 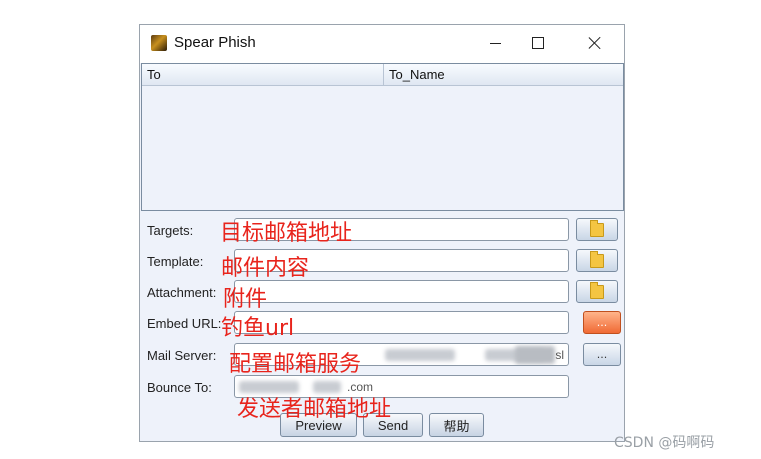 I want to click on attachment-input, so click(x=401, y=291).